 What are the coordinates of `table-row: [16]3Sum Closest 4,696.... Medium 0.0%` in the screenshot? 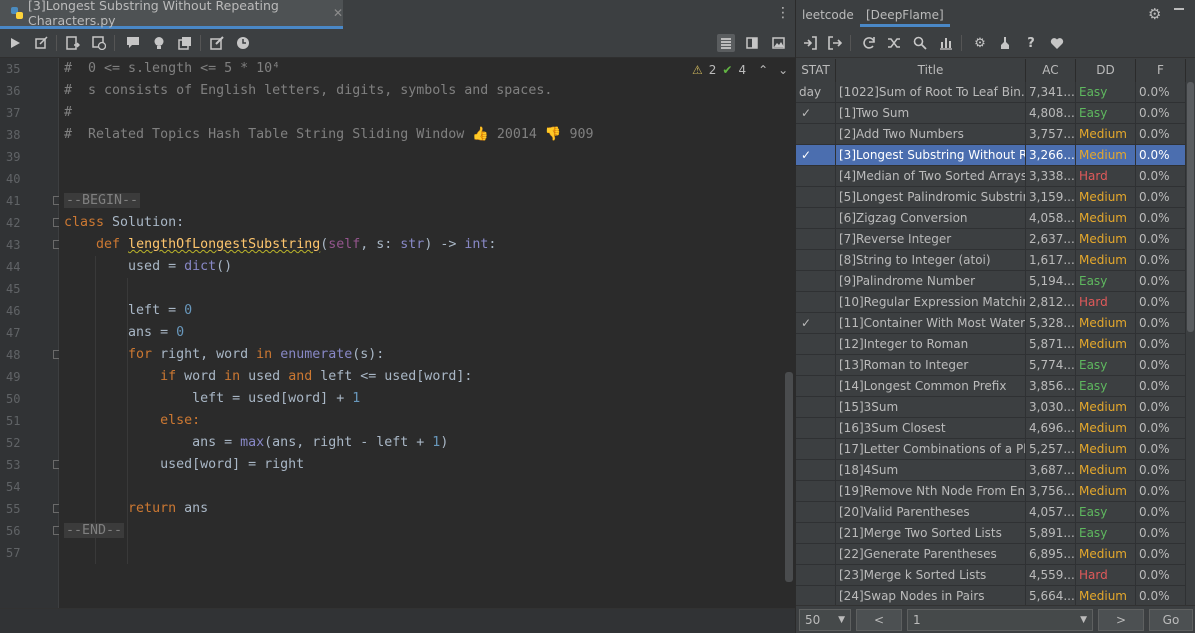 It's located at (991, 428).